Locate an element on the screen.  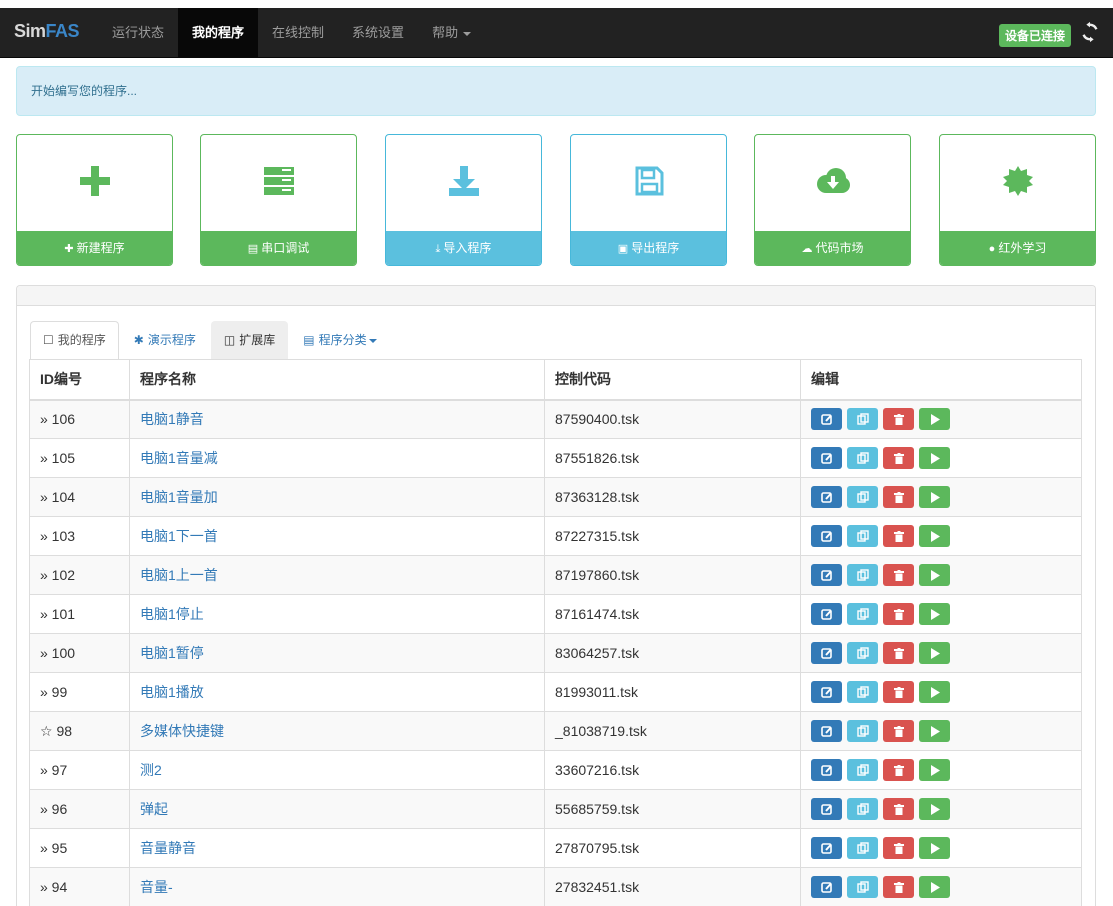
trash-icon is located at coordinates (898, 731).